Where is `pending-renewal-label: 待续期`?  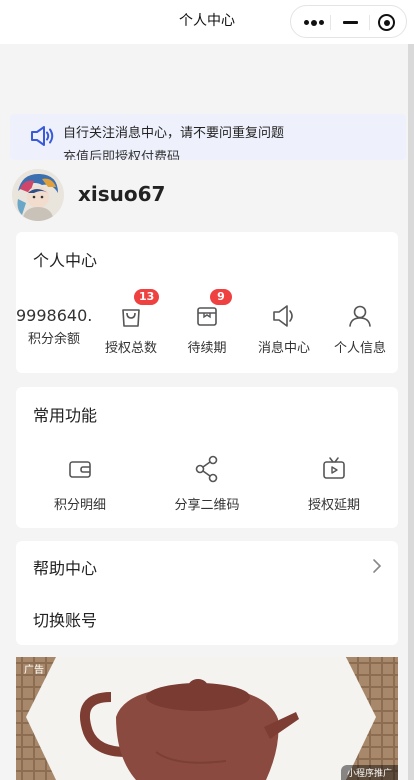
pending-renewal-label: 待续期 is located at coordinates (207, 348).